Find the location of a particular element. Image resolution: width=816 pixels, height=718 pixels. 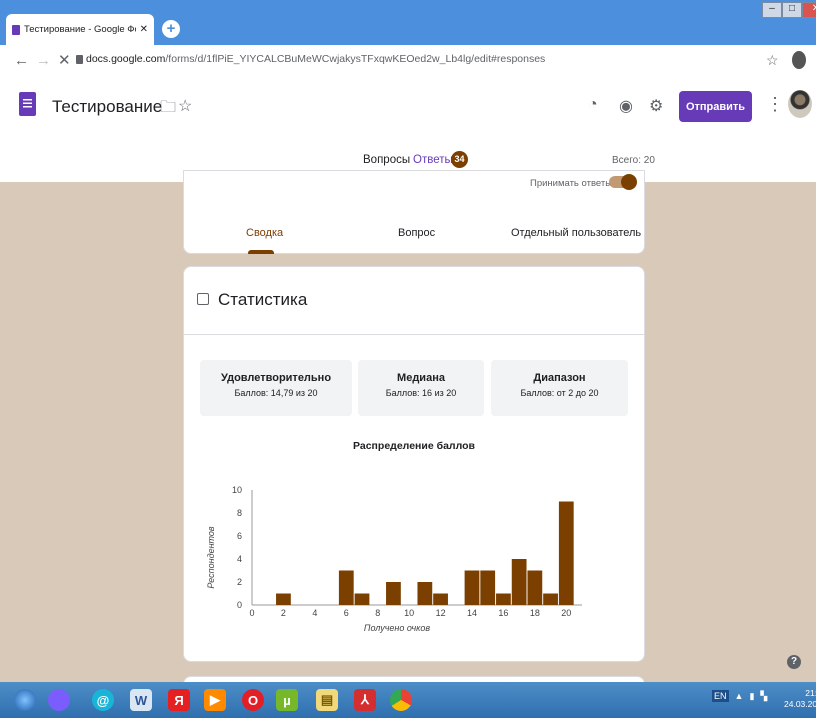

utorrent-icon: µ is located at coordinates (287, 700).